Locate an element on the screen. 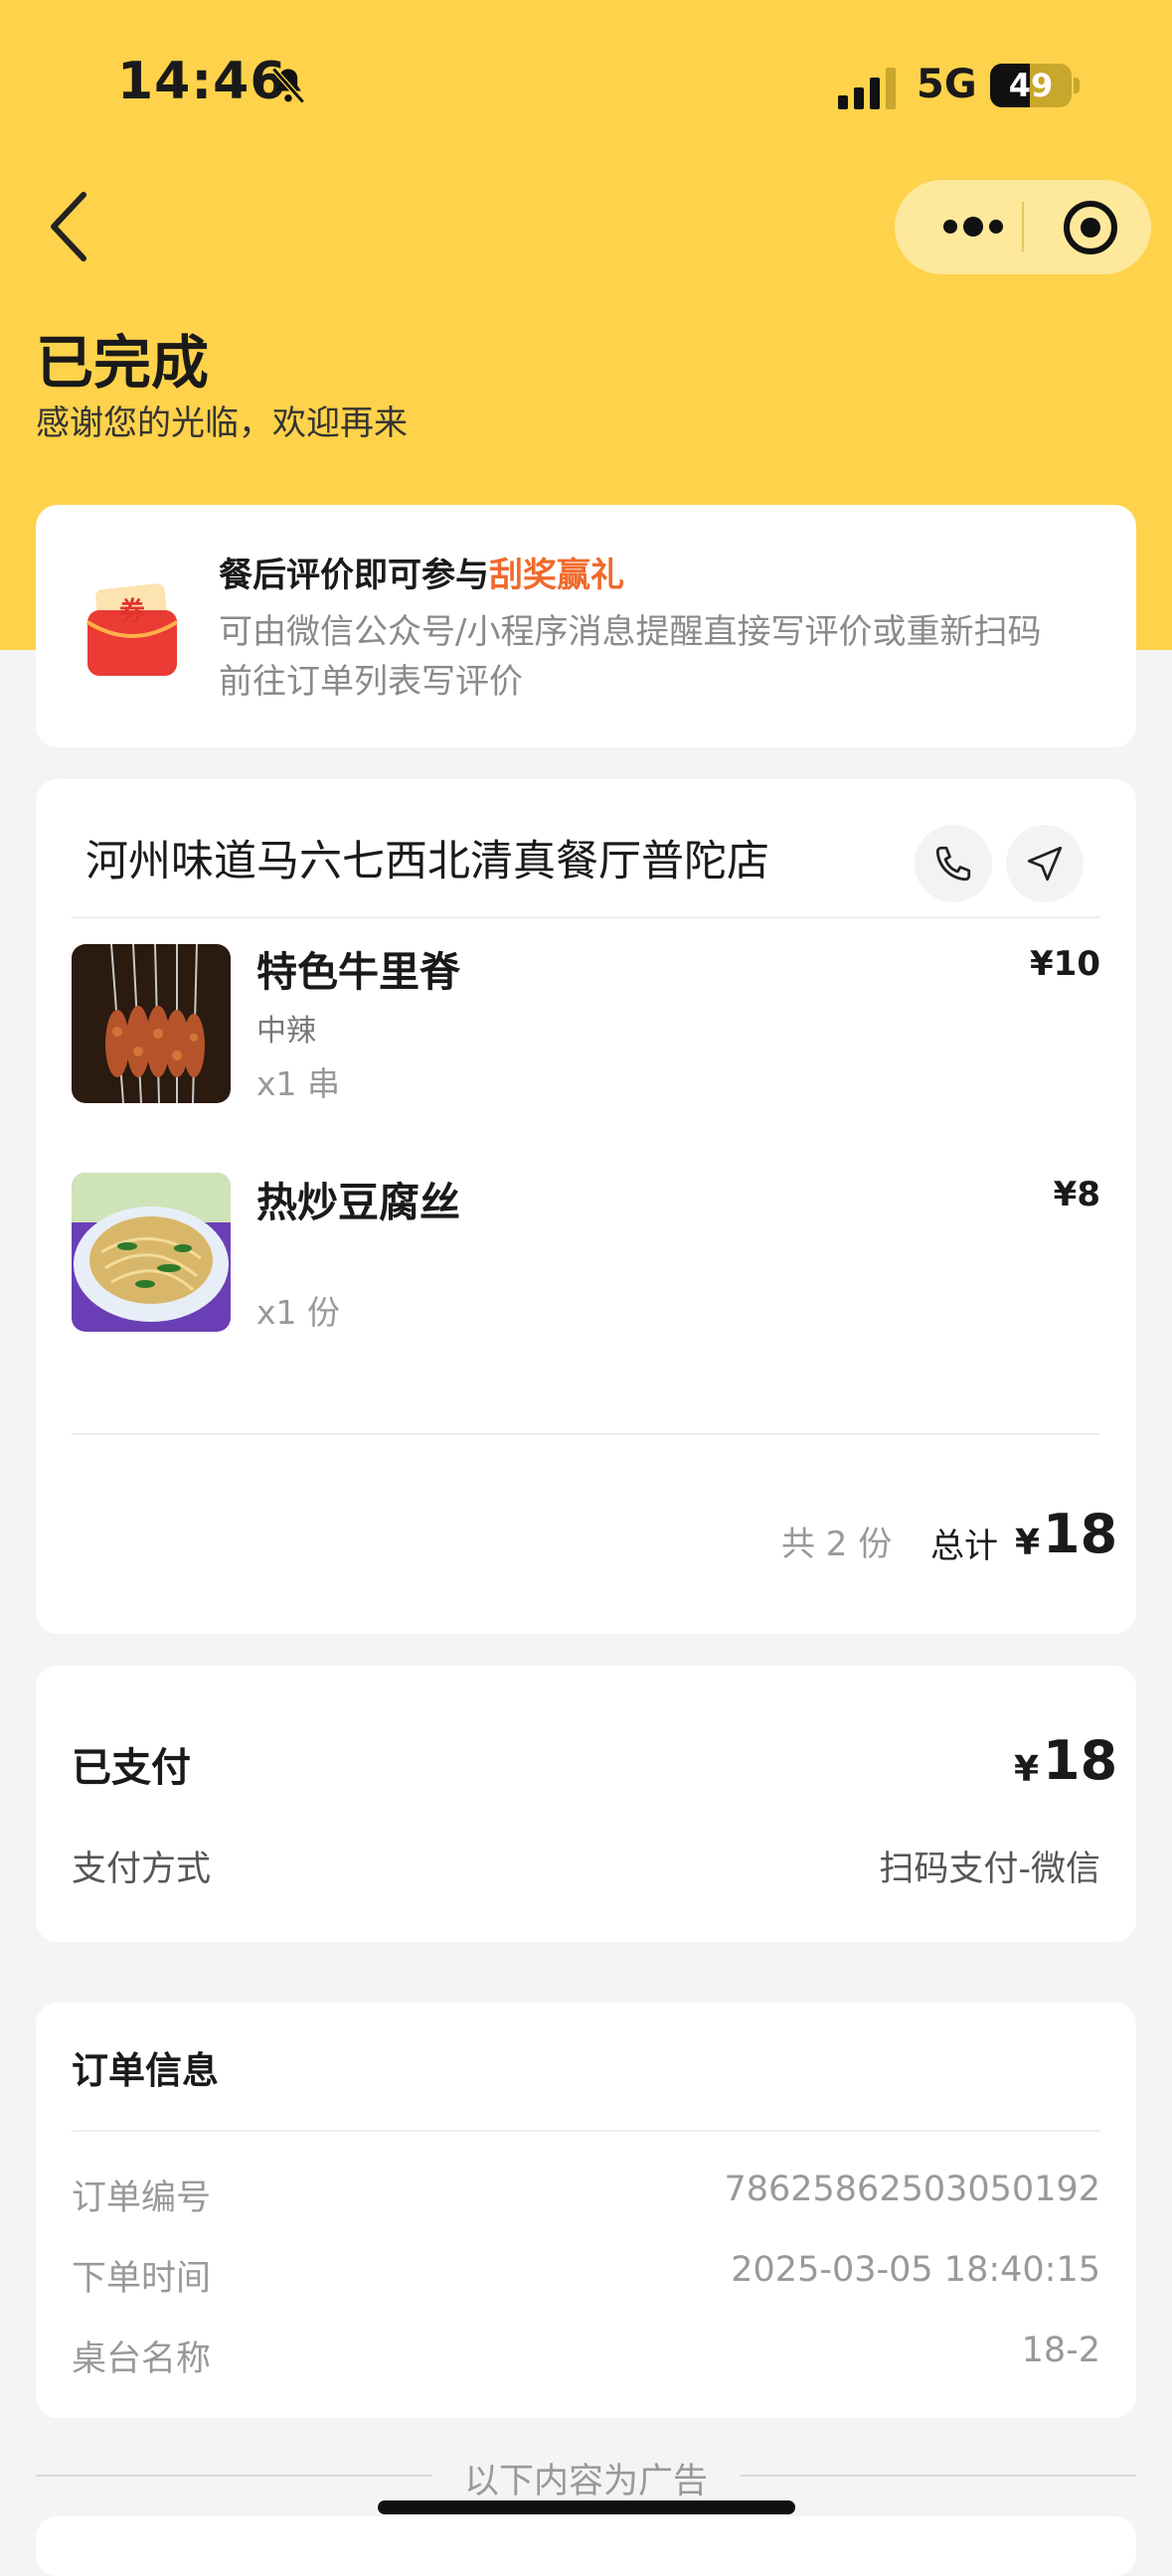  order-info-title: 订单信息 is located at coordinates (145, 2070).